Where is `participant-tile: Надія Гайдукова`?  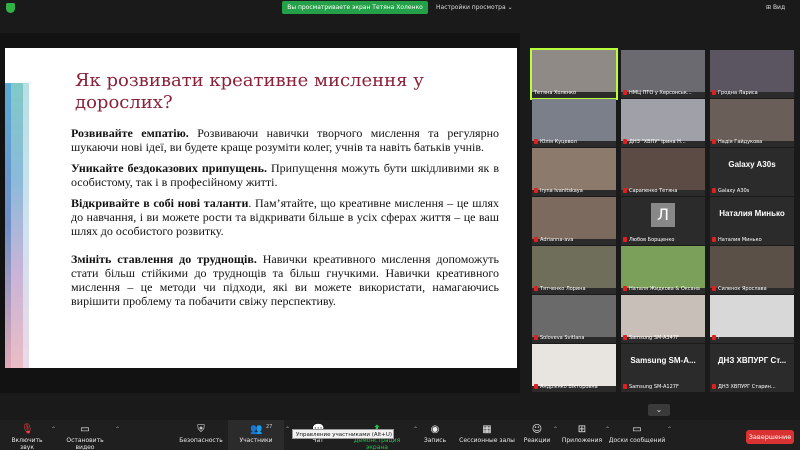 participant-tile: Надія Гайдукова is located at coordinates (752, 123).